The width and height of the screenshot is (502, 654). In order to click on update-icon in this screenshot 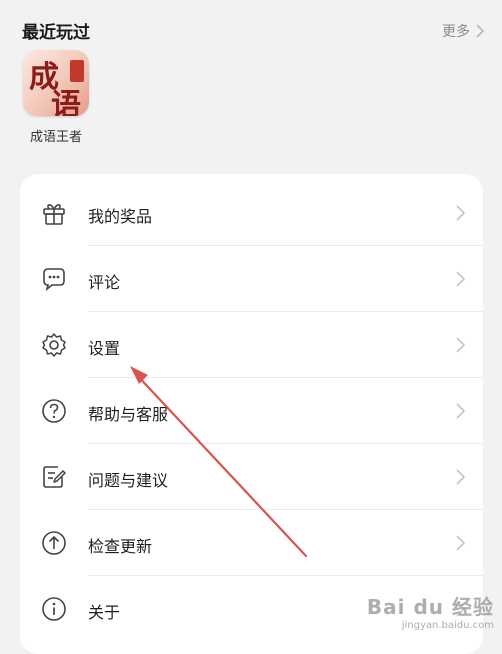, I will do `click(54, 543)`.